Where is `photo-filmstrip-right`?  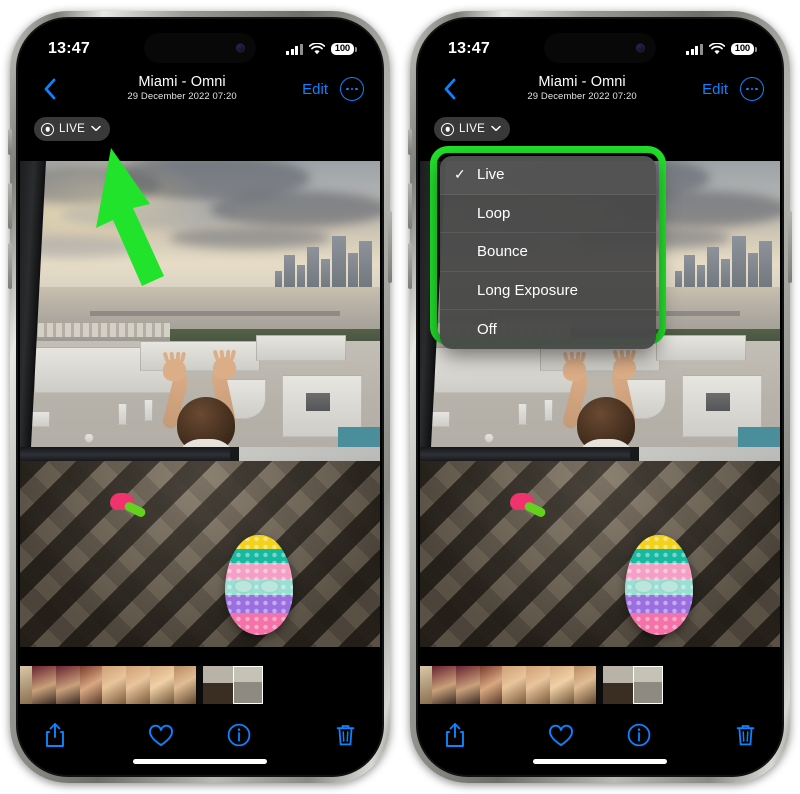 photo-filmstrip-right is located at coordinates (600, 685).